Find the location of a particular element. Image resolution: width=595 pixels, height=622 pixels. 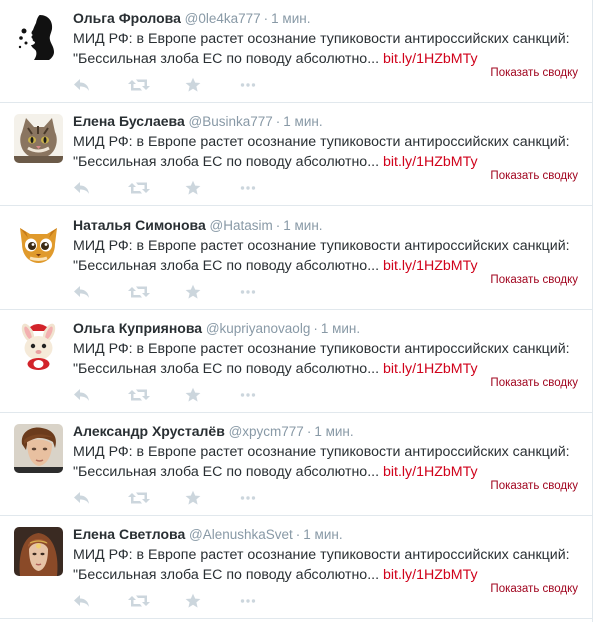

user-handle: @AlenushkaSvet is located at coordinates (241, 534).